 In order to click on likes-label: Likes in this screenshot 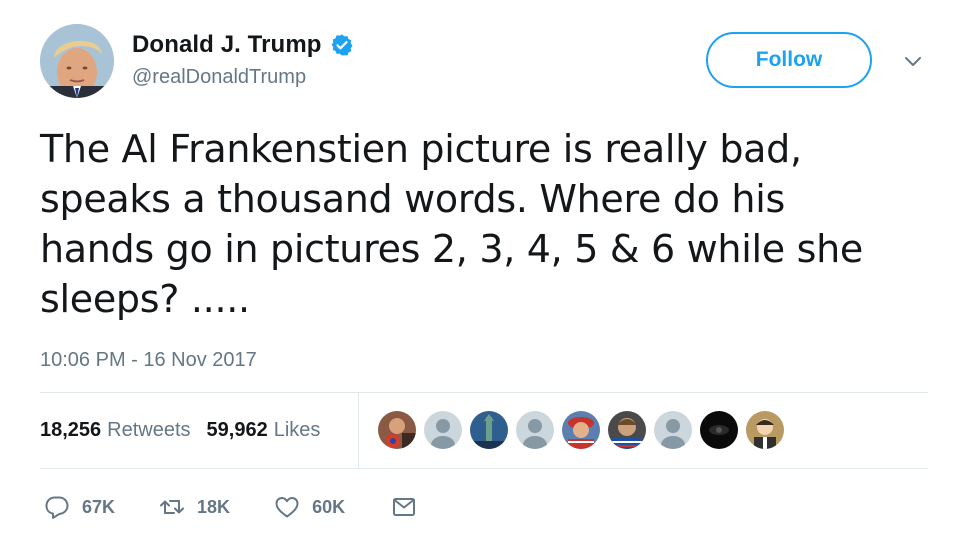, I will do `click(297, 430)`.